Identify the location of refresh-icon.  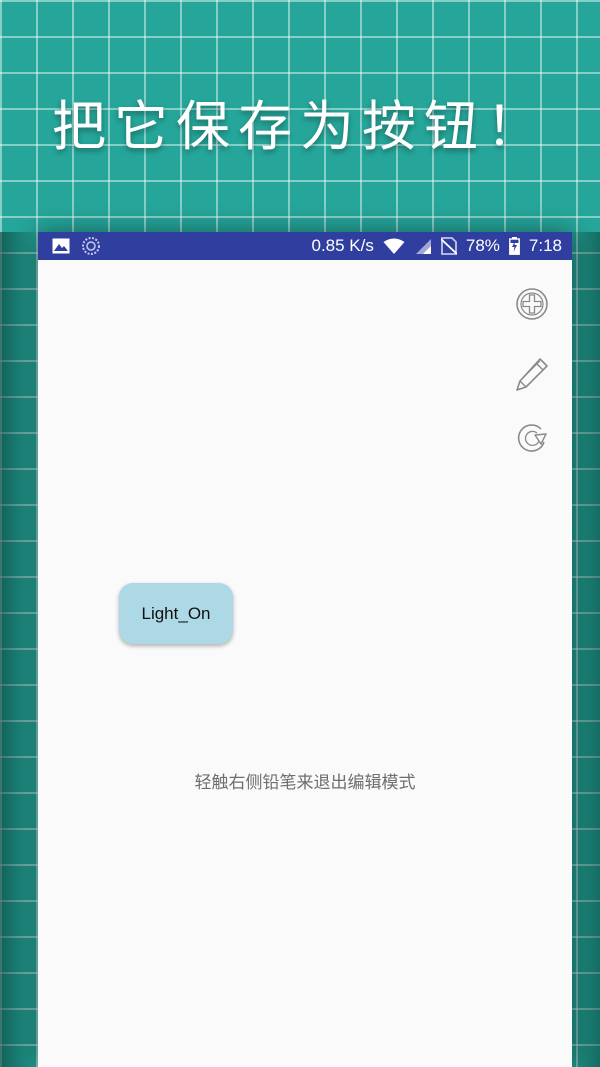
(532, 438).